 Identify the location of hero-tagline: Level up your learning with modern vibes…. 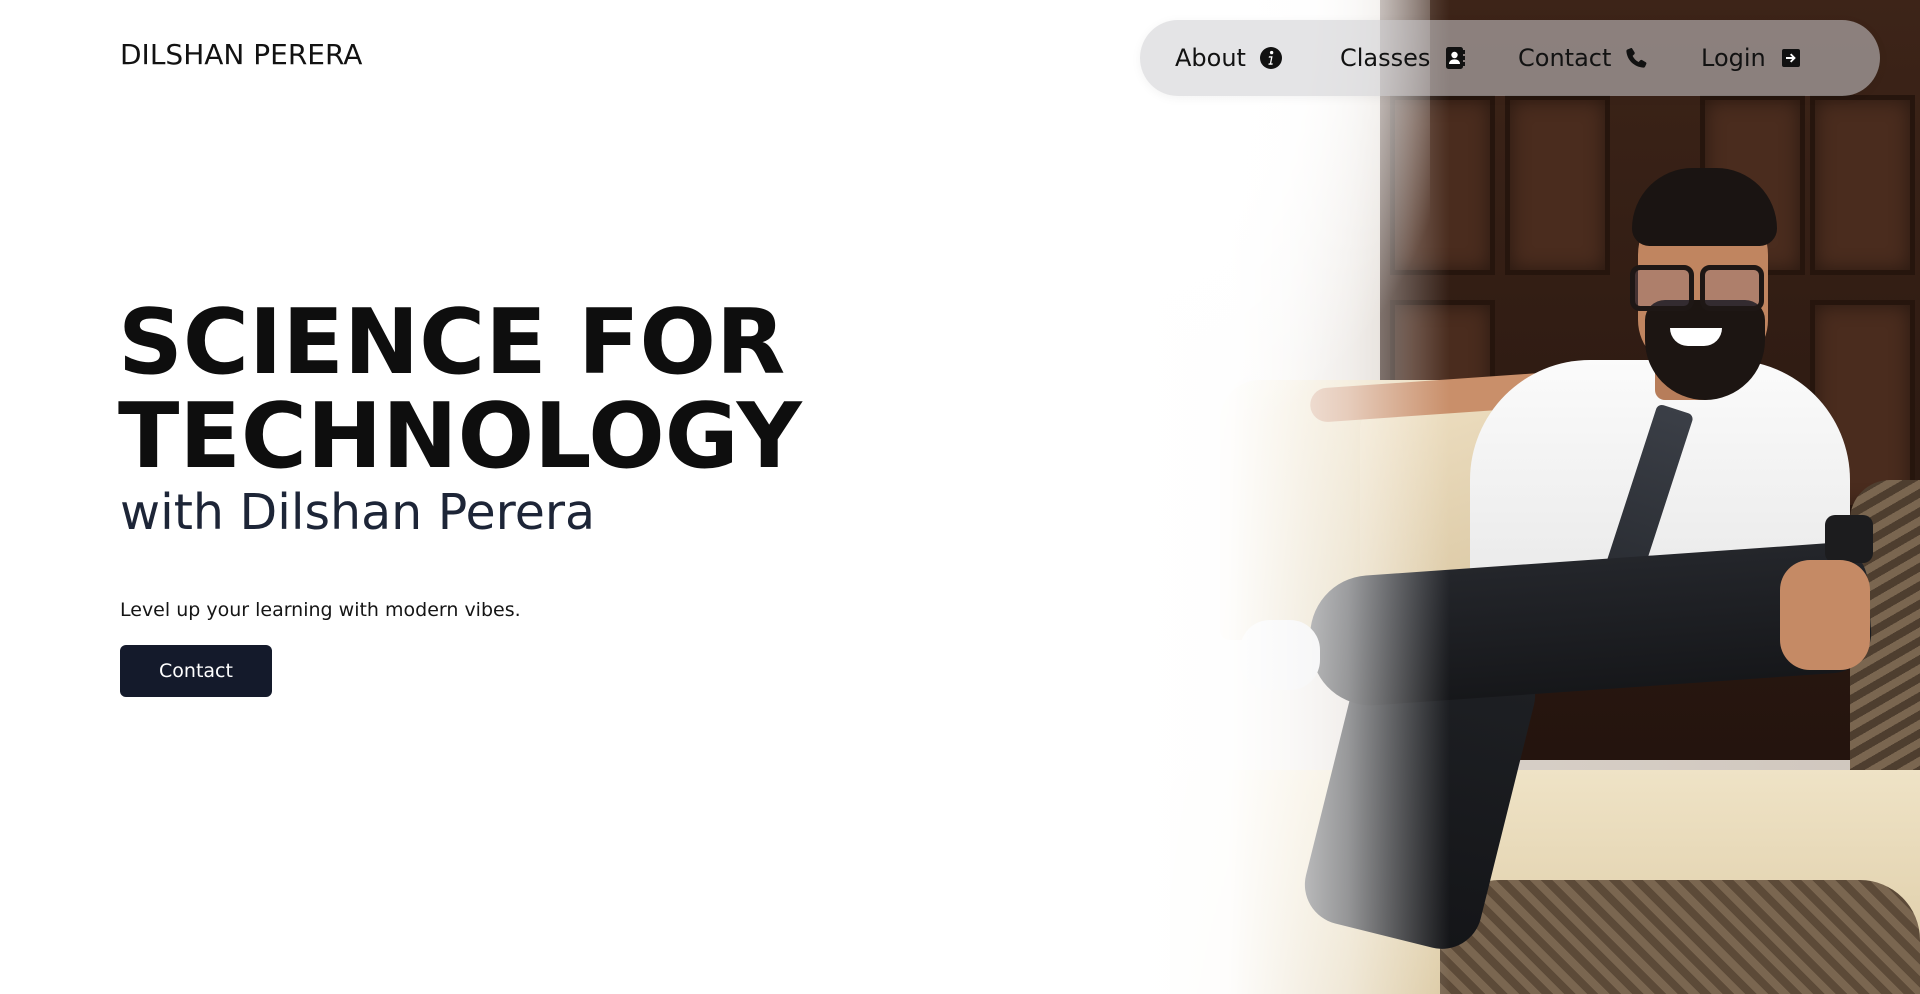
(320, 610).